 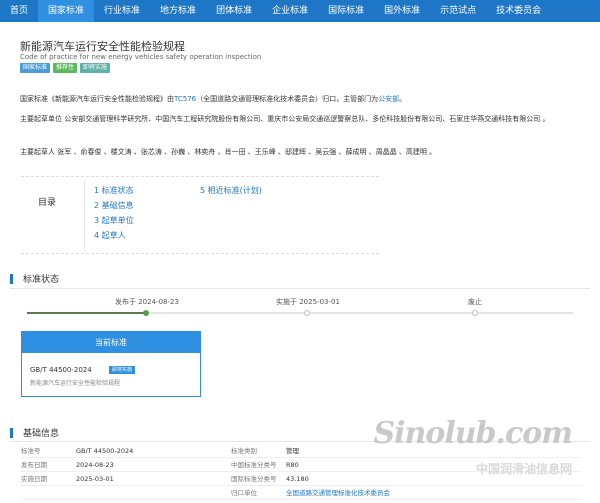 I want to click on info-key: 标准类别, so click(x=244, y=451).